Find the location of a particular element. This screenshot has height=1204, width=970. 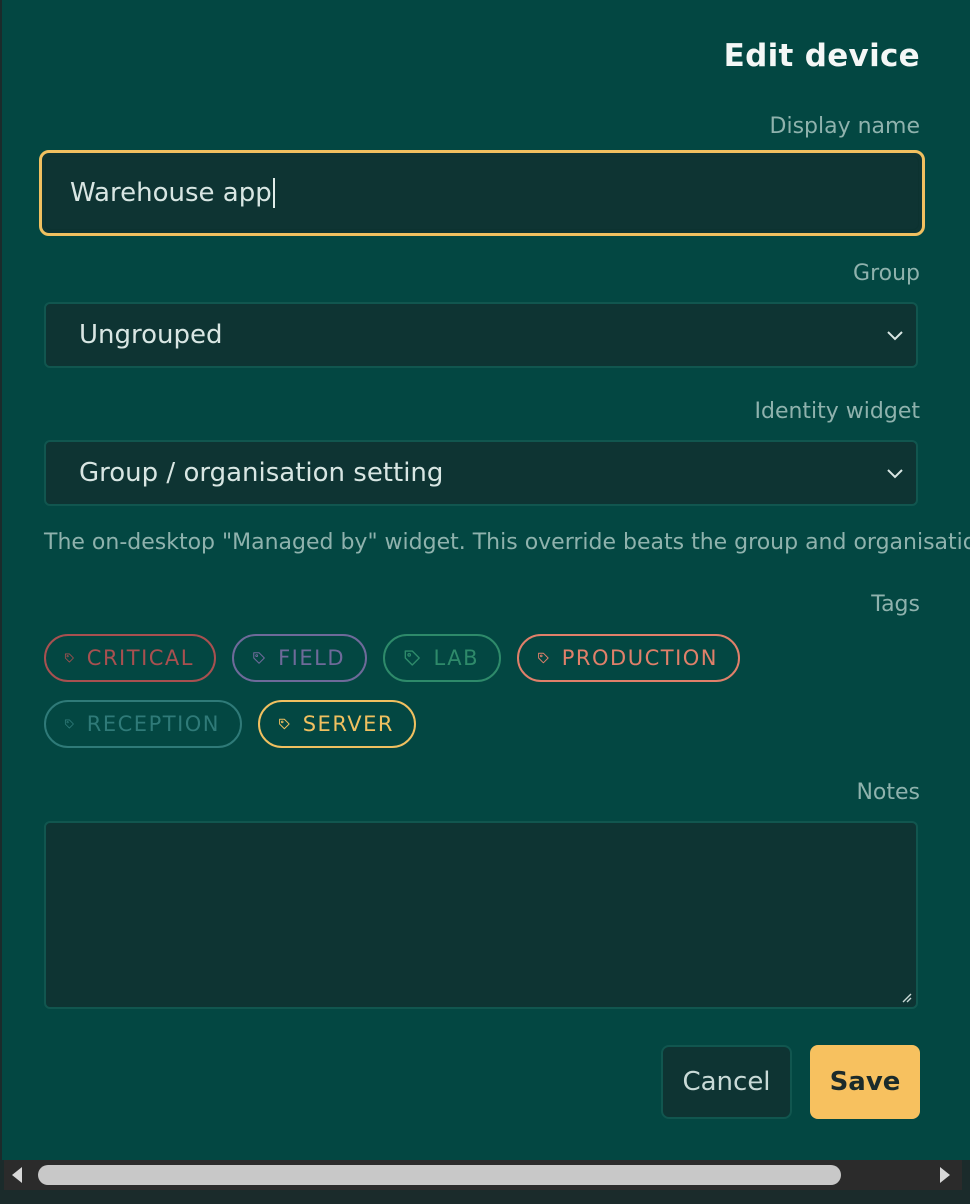

input-focus-inner is located at coordinates (482, 193).